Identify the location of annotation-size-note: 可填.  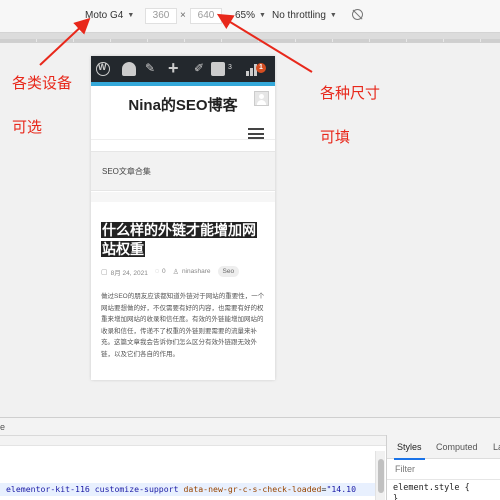
(335, 137).